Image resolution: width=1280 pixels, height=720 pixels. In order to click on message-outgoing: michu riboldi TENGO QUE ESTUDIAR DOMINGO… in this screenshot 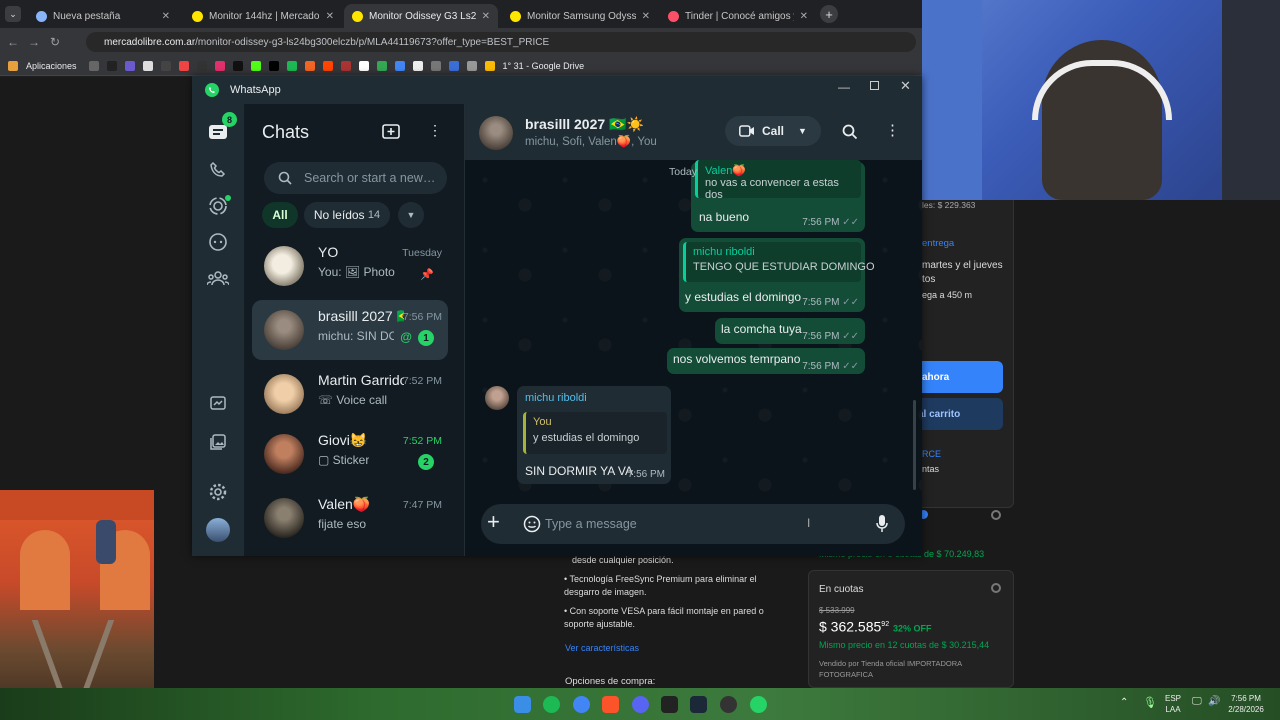, I will do `click(777, 275)`.